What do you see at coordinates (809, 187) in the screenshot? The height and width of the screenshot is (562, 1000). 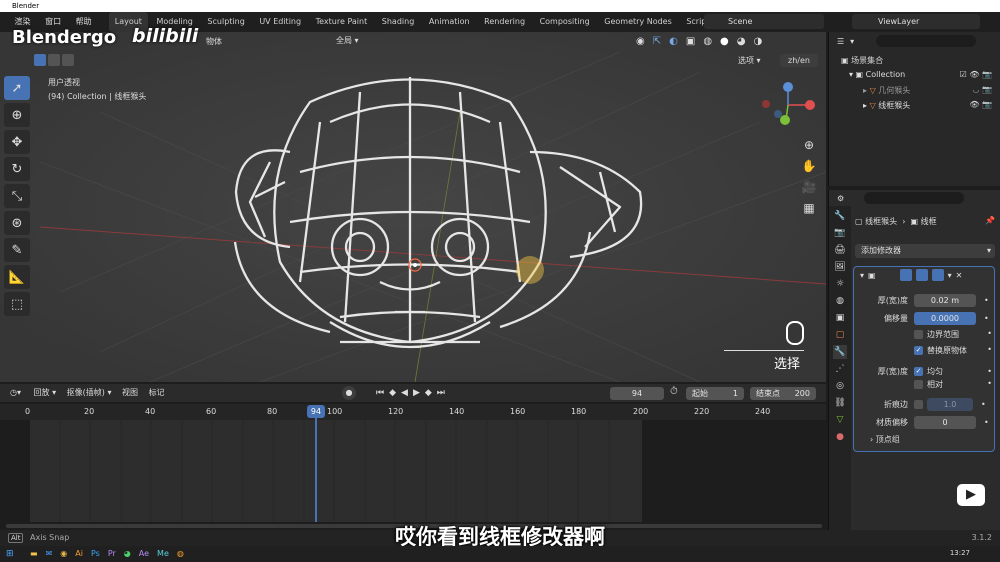 I see `camera-icon: 🎥` at bounding box center [809, 187].